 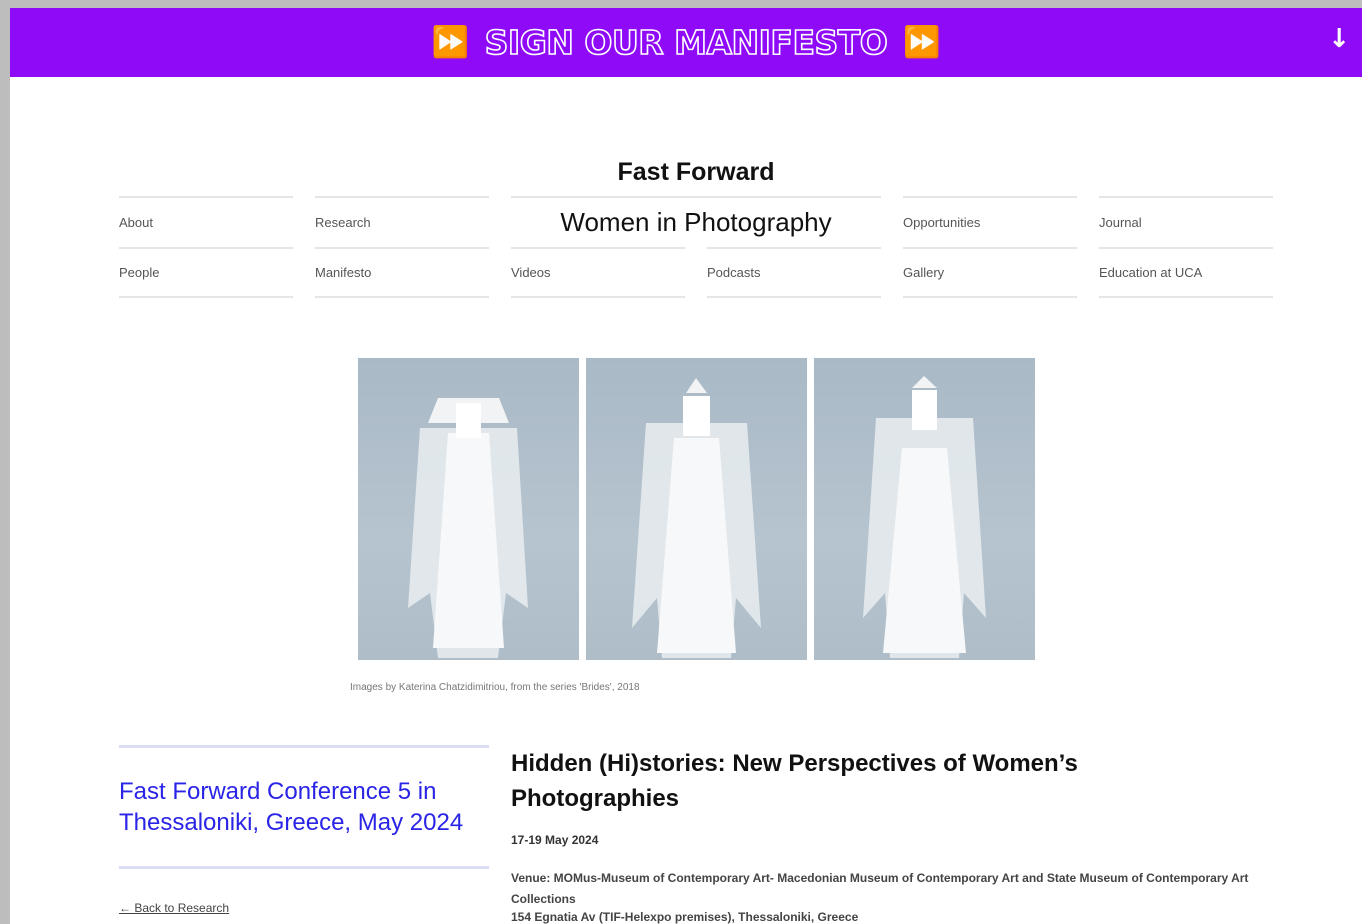 I want to click on nav-item-education-at-uca: Education at UCA, so click(x=1186, y=272).